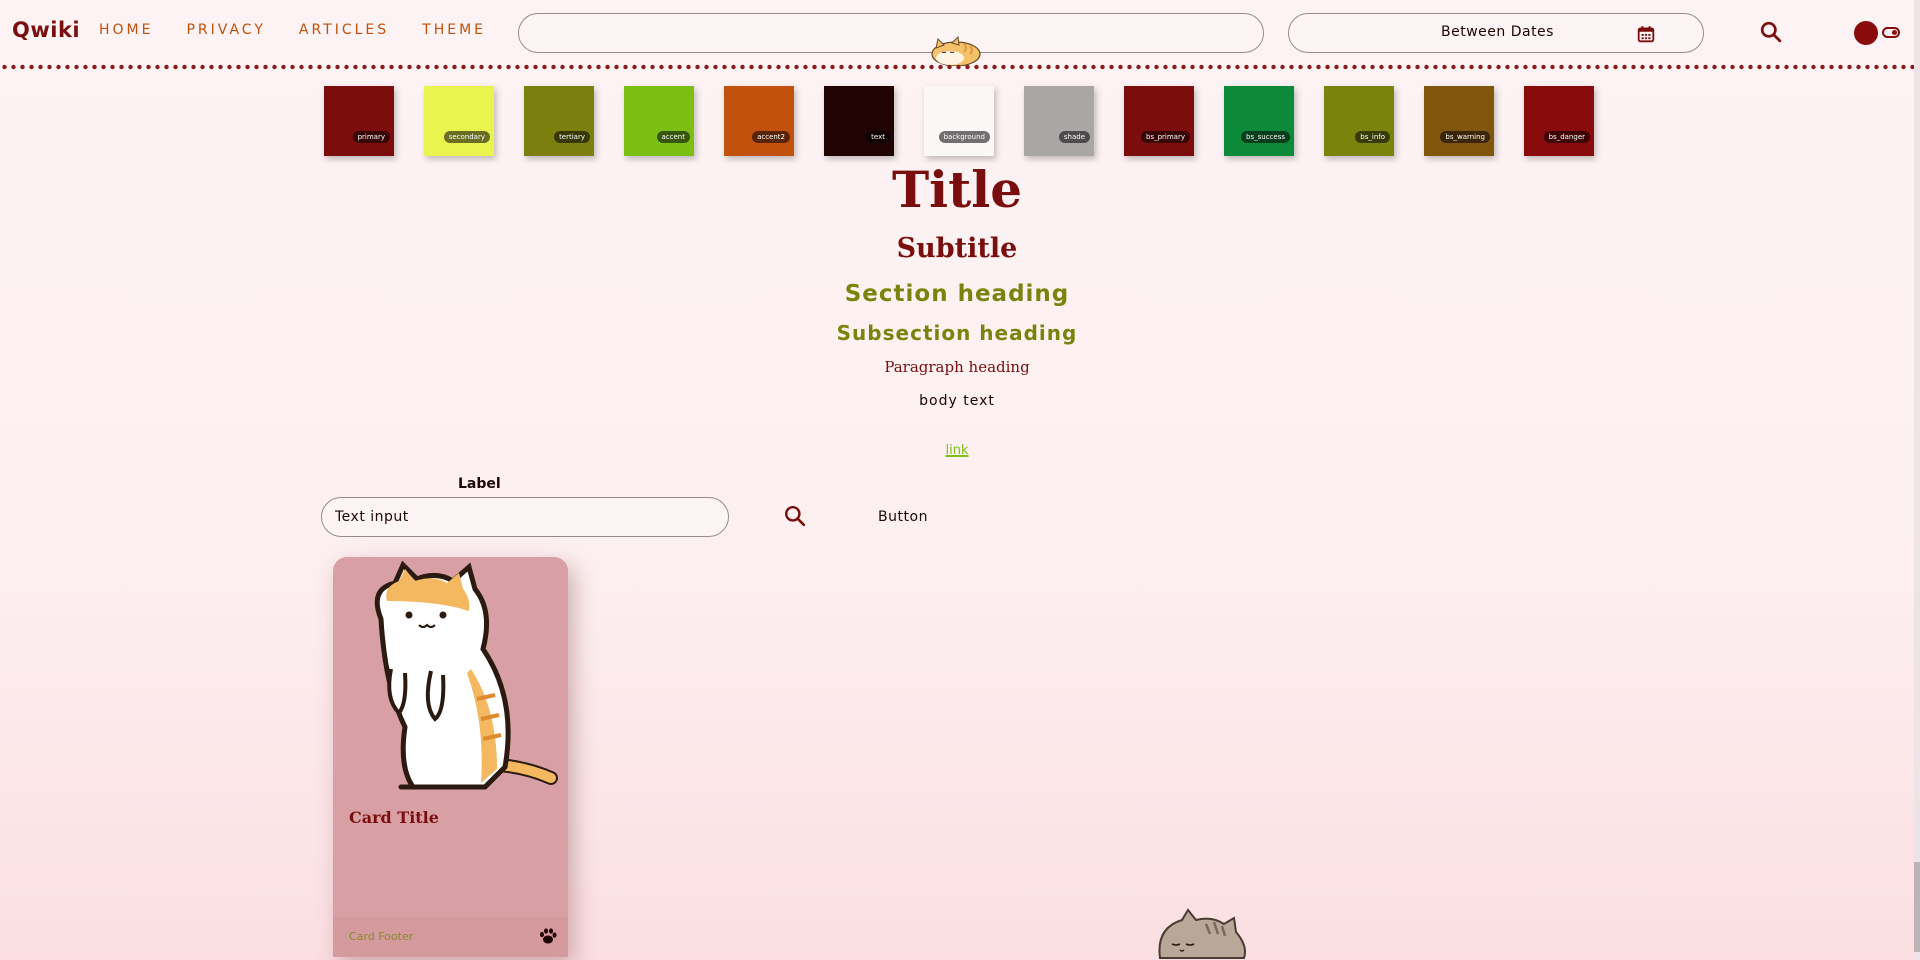 The width and height of the screenshot is (1920, 960). Describe the element at coordinates (1566, 137) in the screenshot. I see `swatch-label: bs_danger` at that location.